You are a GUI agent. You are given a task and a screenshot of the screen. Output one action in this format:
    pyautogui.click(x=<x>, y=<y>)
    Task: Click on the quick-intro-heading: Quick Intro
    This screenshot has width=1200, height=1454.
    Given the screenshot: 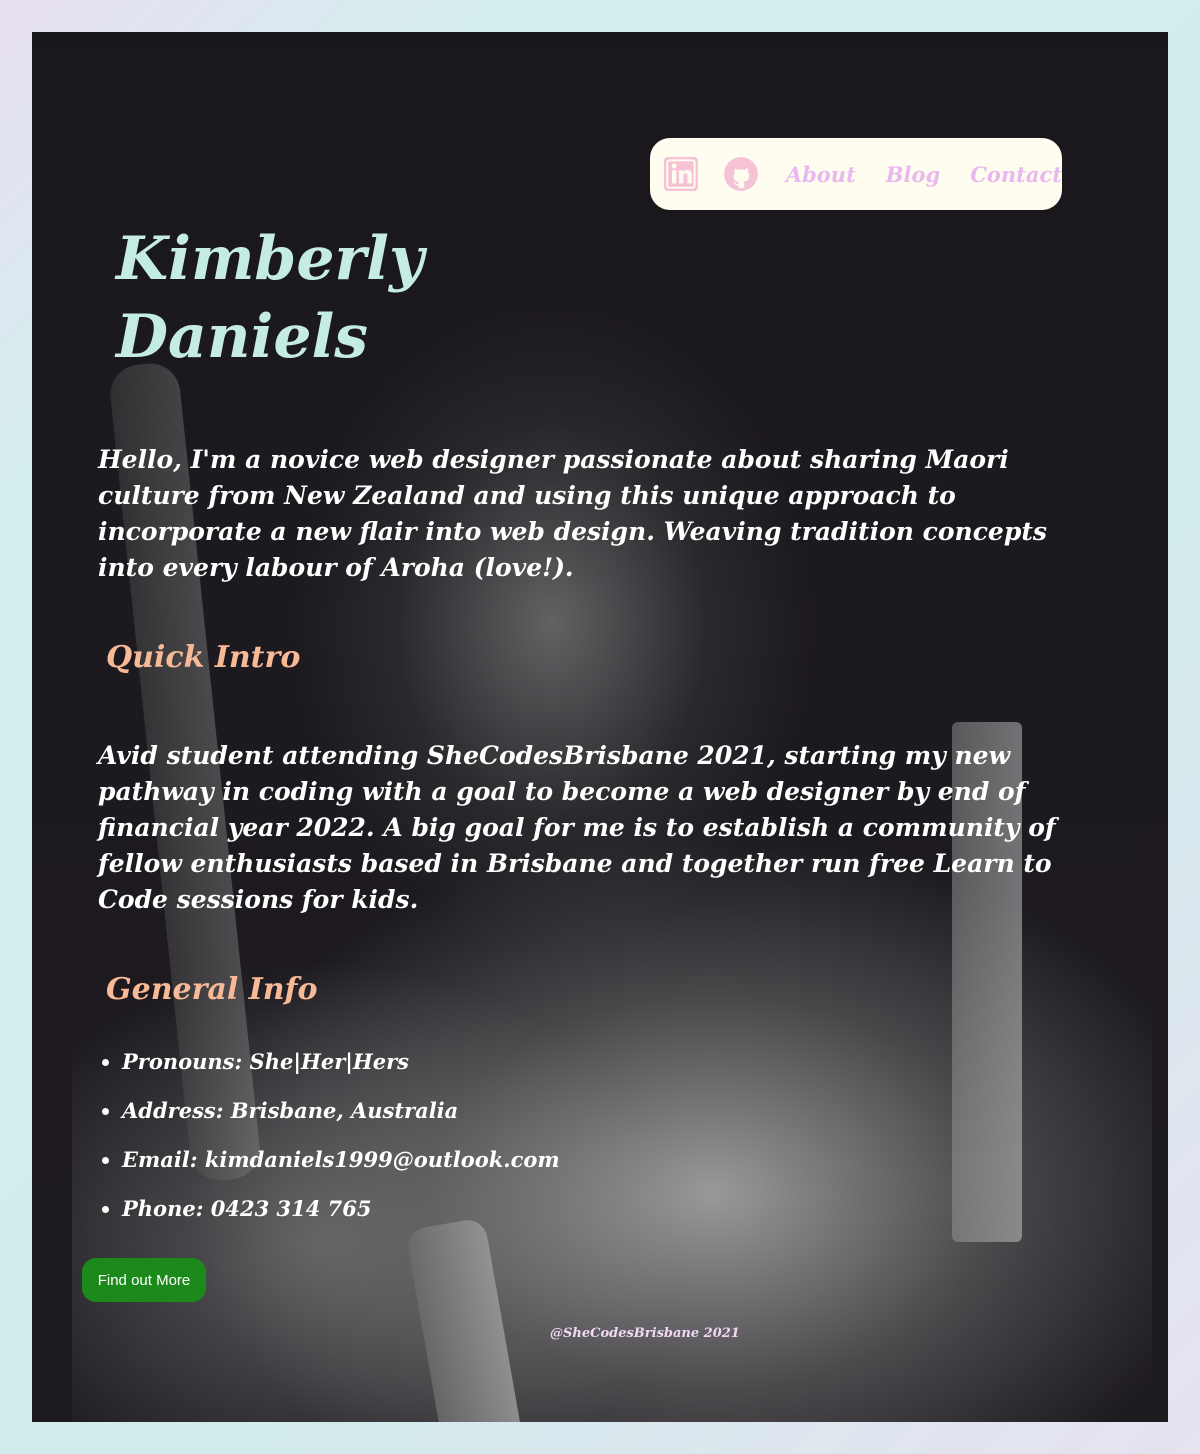 What is the action you would take?
    pyautogui.click(x=203, y=657)
    